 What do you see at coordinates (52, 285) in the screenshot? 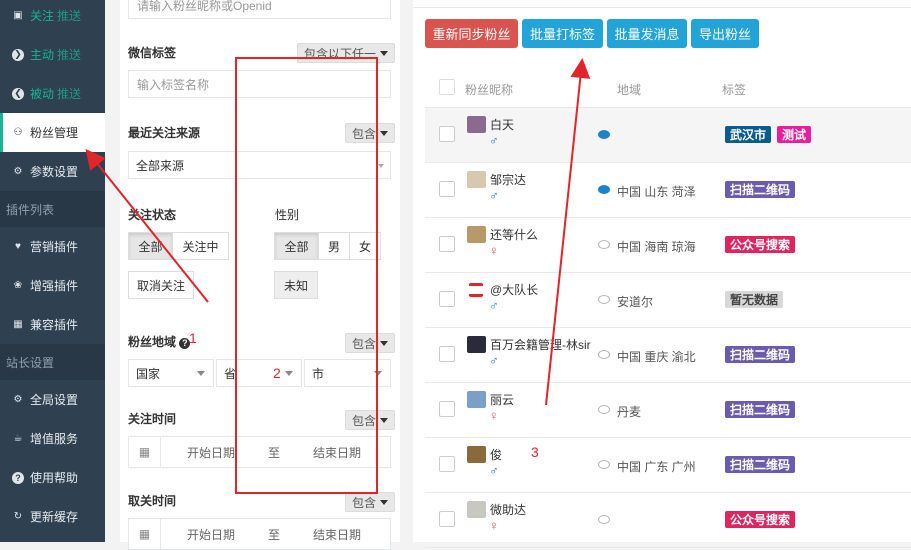
I see `sidebar-item-paw: ❀ 增强插件` at bounding box center [52, 285].